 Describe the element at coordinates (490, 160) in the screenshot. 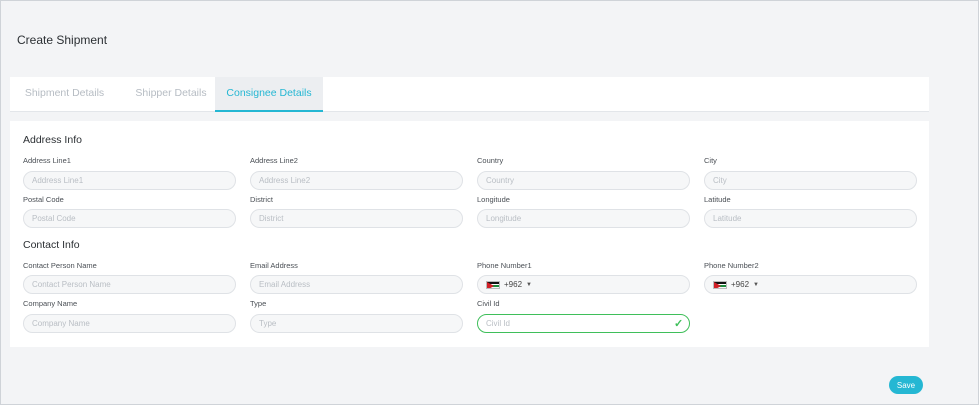

I see `country-label: Country` at that location.